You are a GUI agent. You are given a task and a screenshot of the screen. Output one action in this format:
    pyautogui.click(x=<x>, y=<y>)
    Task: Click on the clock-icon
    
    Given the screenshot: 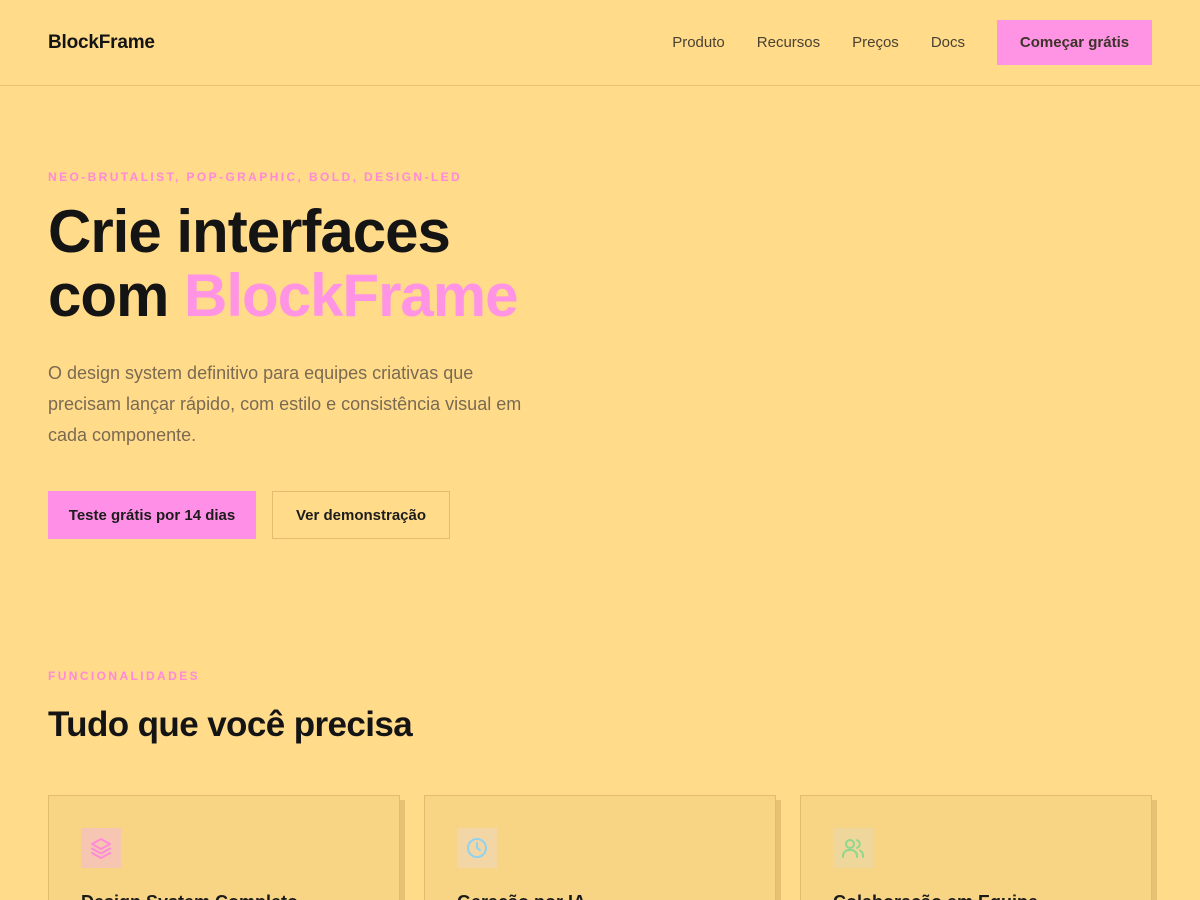 What is the action you would take?
    pyautogui.click(x=477, y=848)
    